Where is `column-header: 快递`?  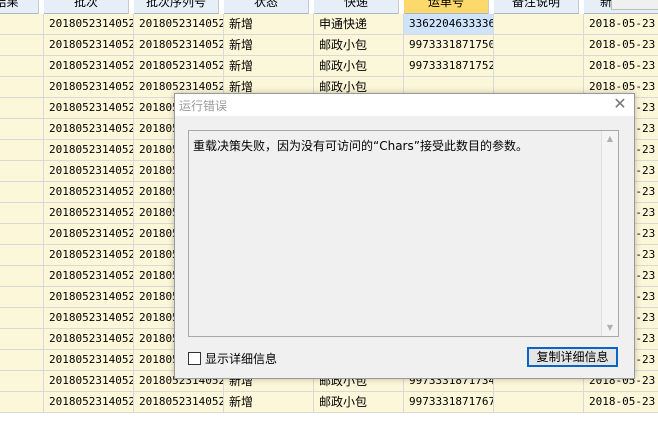 column-header: 快递 is located at coordinates (356, 7).